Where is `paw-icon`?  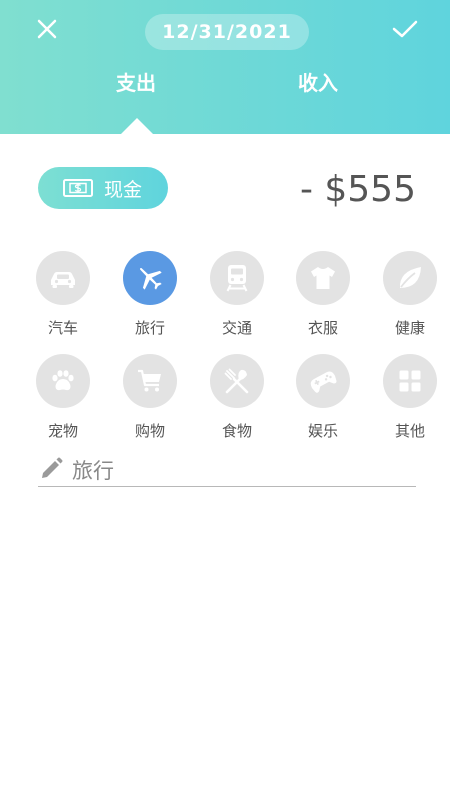
paw-icon is located at coordinates (63, 380).